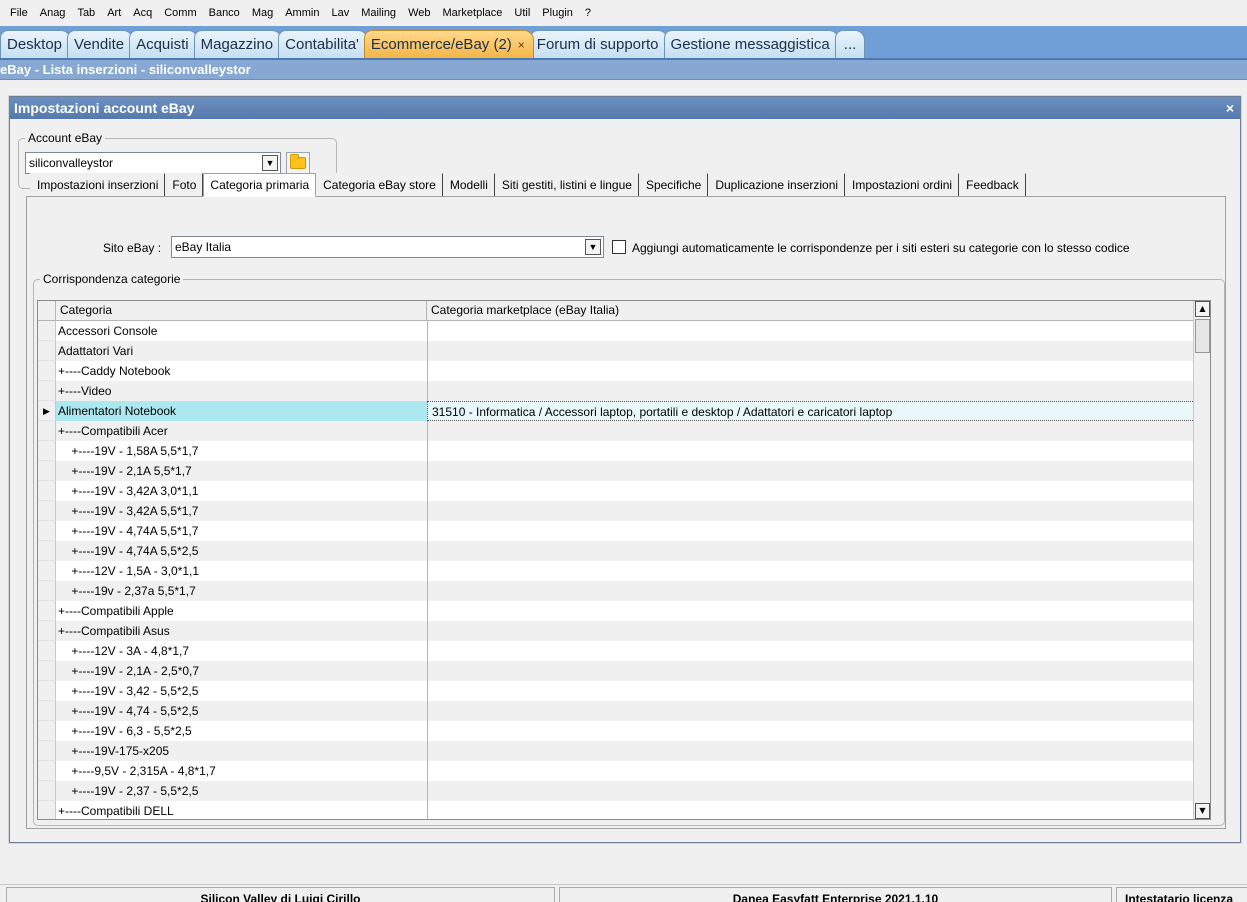 The height and width of the screenshot is (902, 1247). I want to click on category-cell: +----19v - 2,37a 5,5*1,7, so click(241, 591).